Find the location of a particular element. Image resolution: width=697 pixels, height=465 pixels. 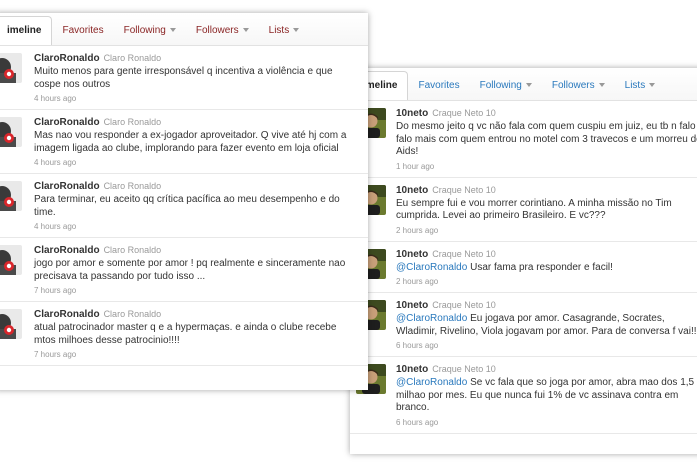

left-tab-followers: Followers is located at coordinates (222, 35).